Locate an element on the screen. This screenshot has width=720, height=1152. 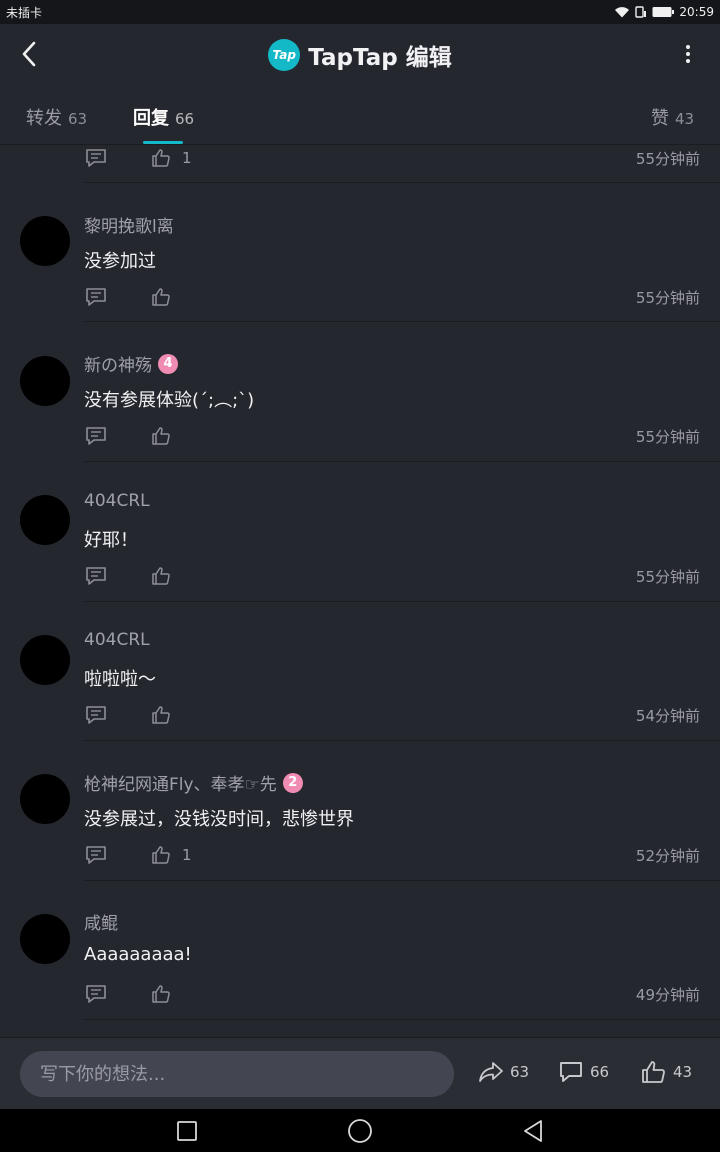
comment-actions: 1 55分钟前 is located at coordinates (392, 158).